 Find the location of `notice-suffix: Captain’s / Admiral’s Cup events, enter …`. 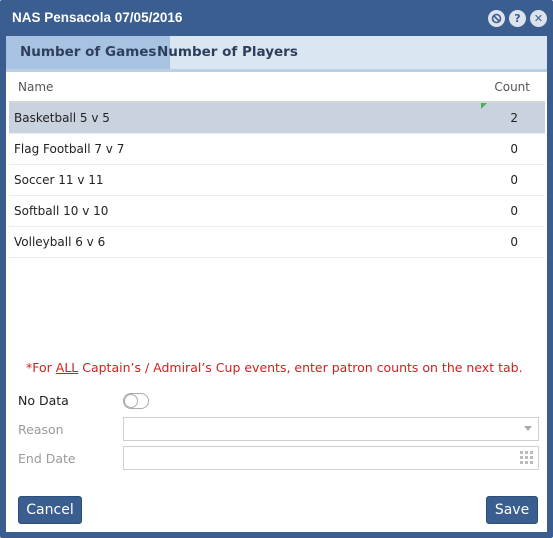

notice-suffix: Captain’s / Admiral’s Cup events, enter … is located at coordinates (300, 367).